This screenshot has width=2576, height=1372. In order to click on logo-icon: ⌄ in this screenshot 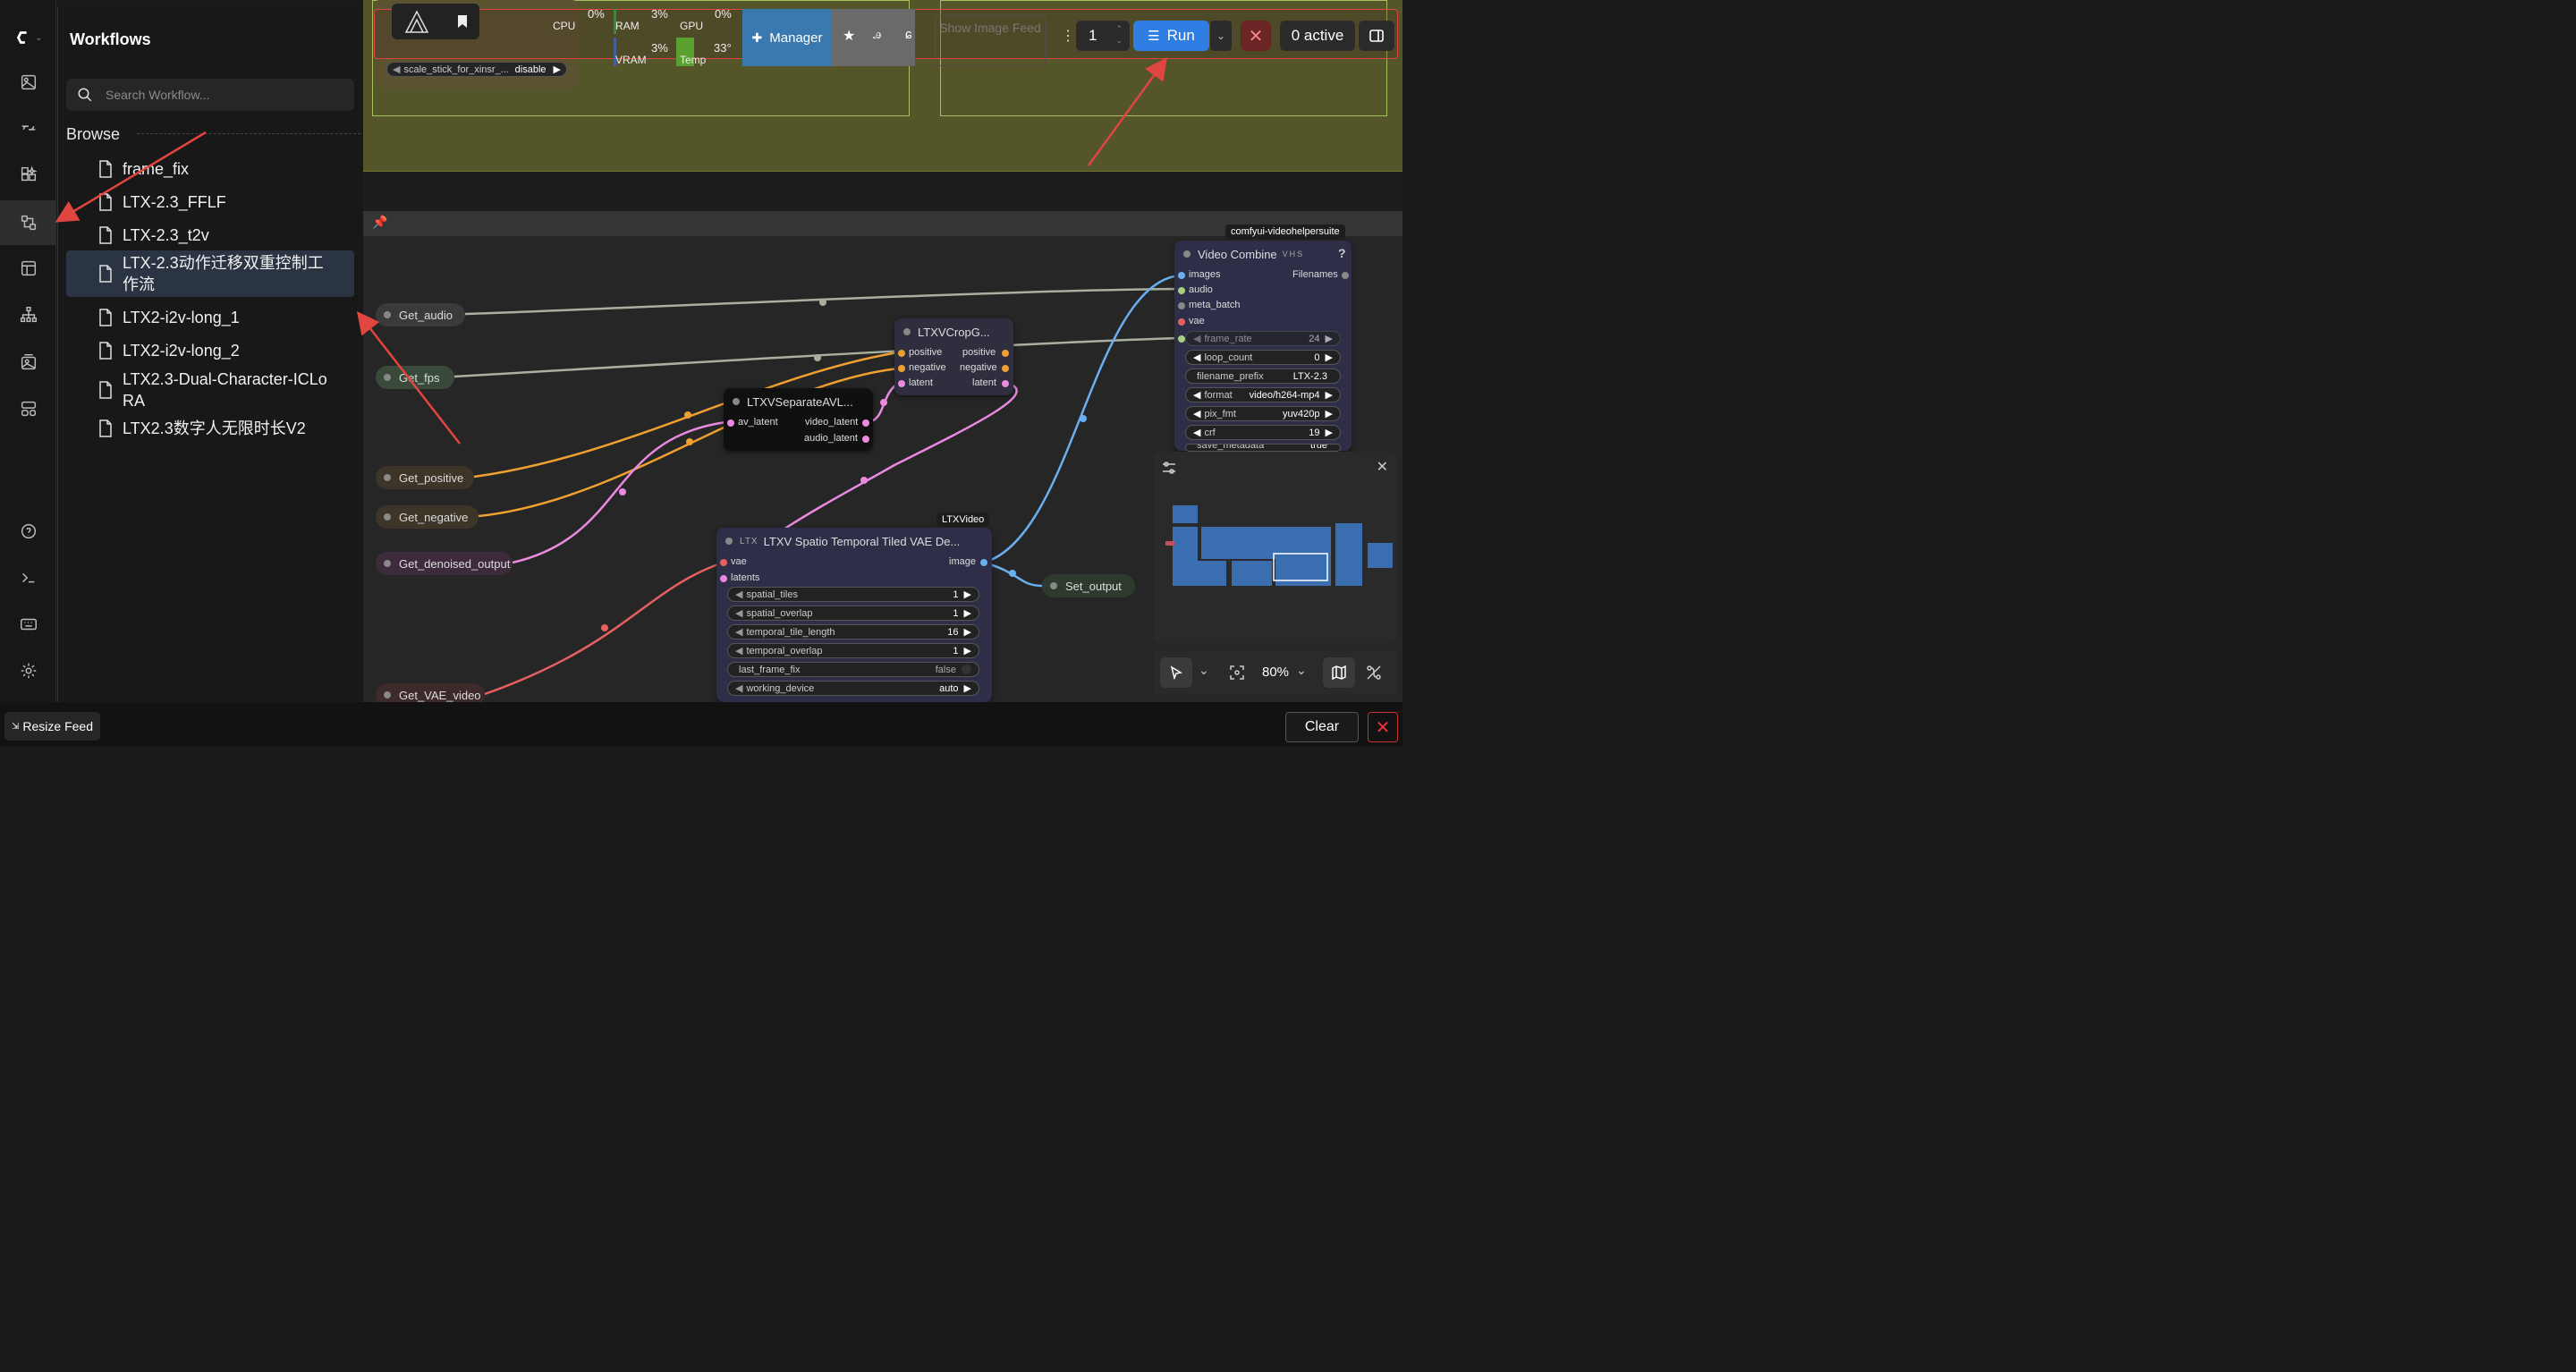, I will do `click(28, 37)`.